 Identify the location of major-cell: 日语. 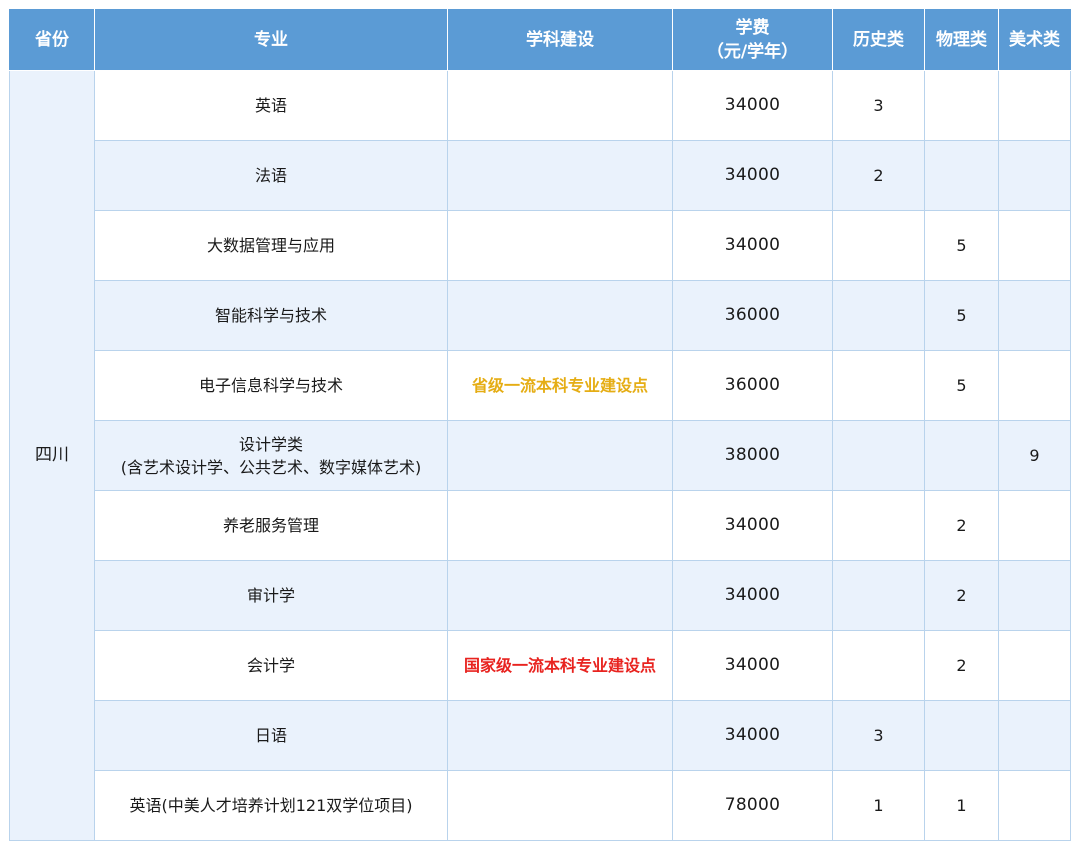
(271, 735).